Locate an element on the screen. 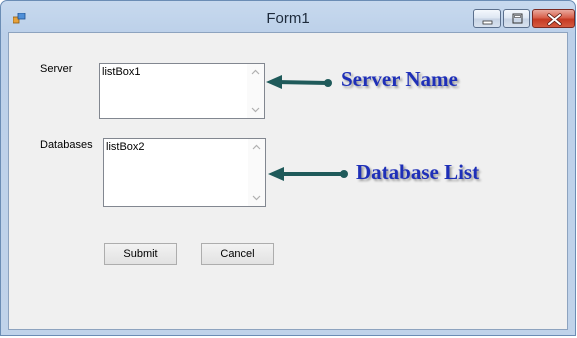 Image resolution: width=577 pixels, height=338 pixels. list-item: listBox1 is located at coordinates (121, 72).